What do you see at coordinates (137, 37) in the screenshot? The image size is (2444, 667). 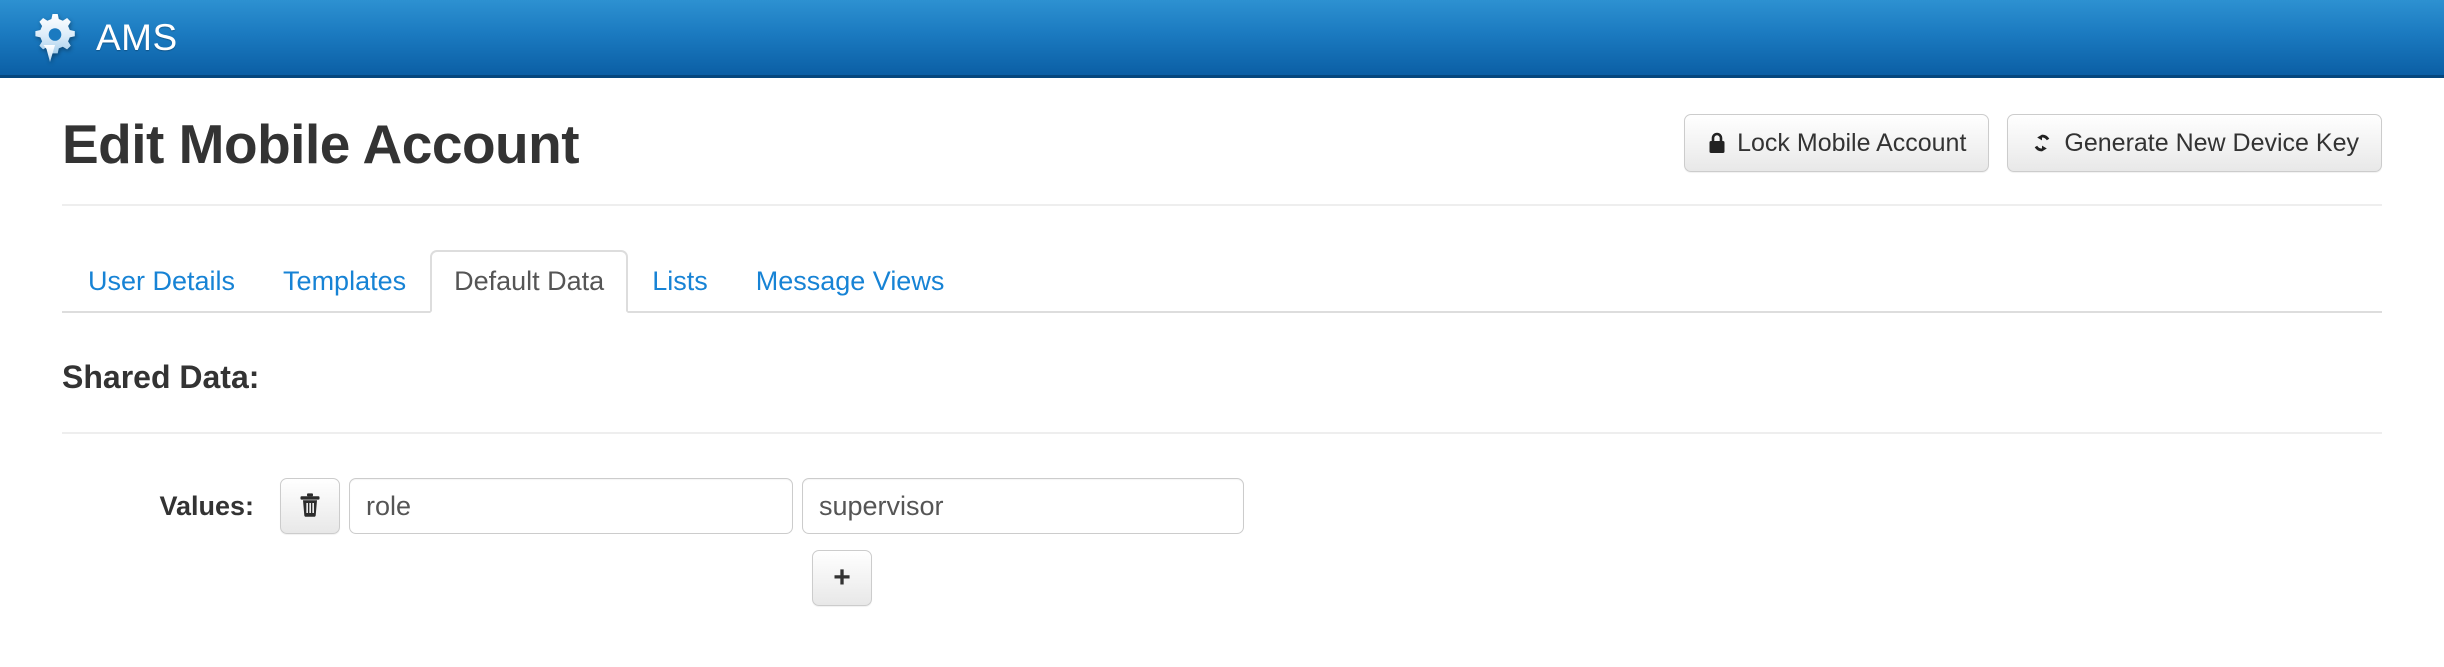 I see `brand-label: AMS` at bounding box center [137, 37].